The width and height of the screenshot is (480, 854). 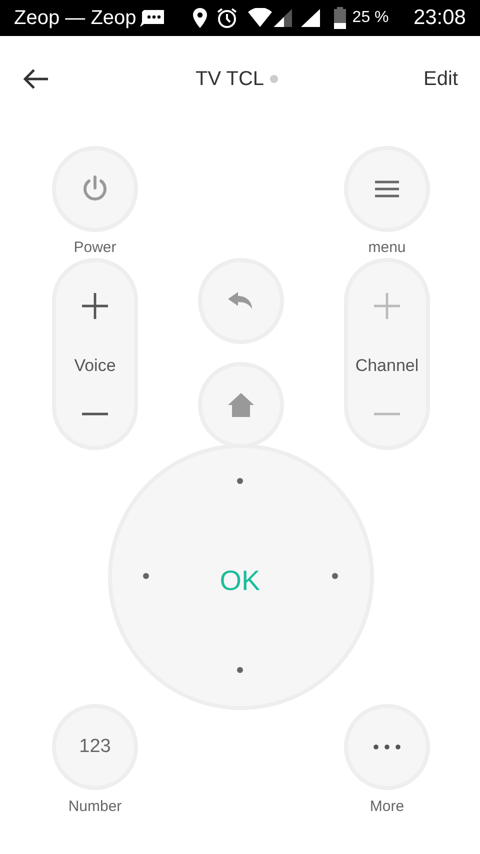 What do you see at coordinates (387, 248) in the screenshot?
I see `button-label: menu` at bounding box center [387, 248].